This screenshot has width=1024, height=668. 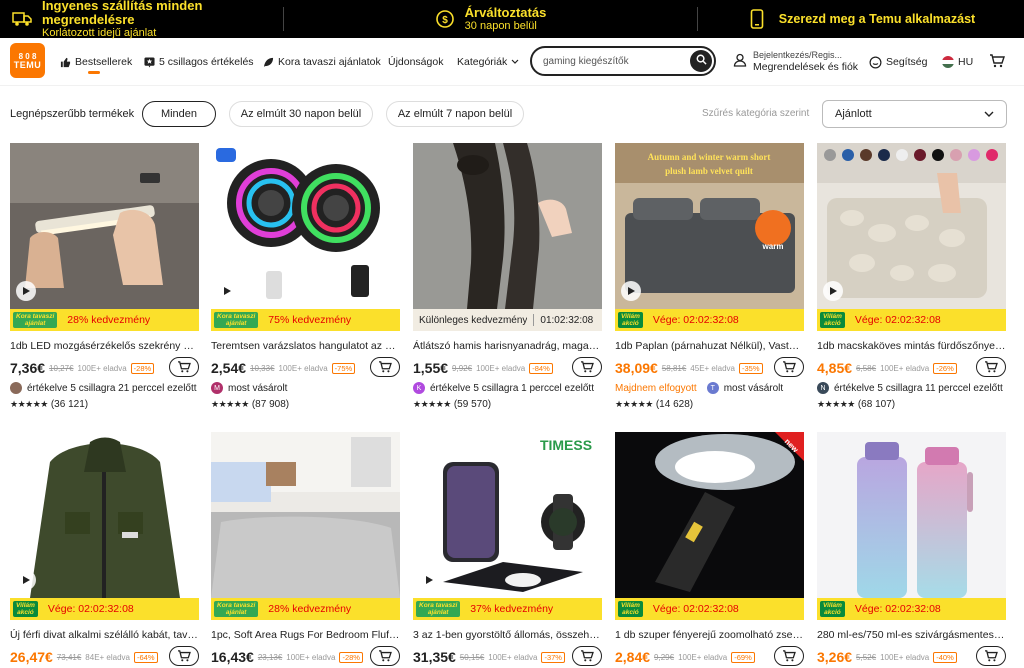 I want to click on nav-categories: Kategóriák, so click(x=490, y=62).